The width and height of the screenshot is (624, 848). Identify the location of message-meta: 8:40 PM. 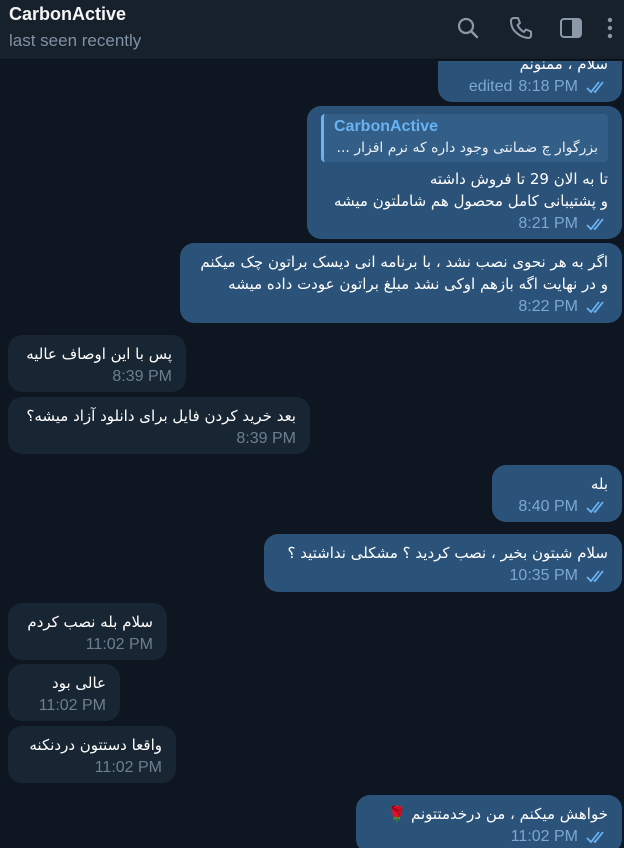
(557, 507).